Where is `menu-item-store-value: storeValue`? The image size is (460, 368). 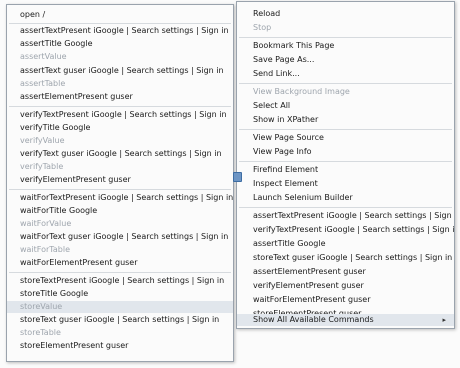
menu-item-store-value: storeValue is located at coordinates (120, 307).